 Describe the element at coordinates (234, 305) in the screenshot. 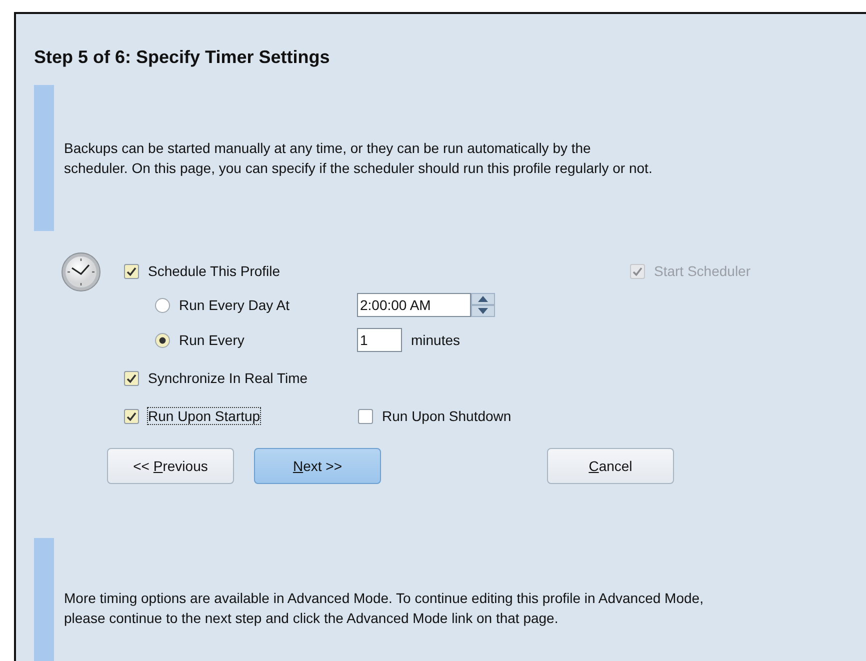

I see `radio-label: Run Every Day At` at that location.